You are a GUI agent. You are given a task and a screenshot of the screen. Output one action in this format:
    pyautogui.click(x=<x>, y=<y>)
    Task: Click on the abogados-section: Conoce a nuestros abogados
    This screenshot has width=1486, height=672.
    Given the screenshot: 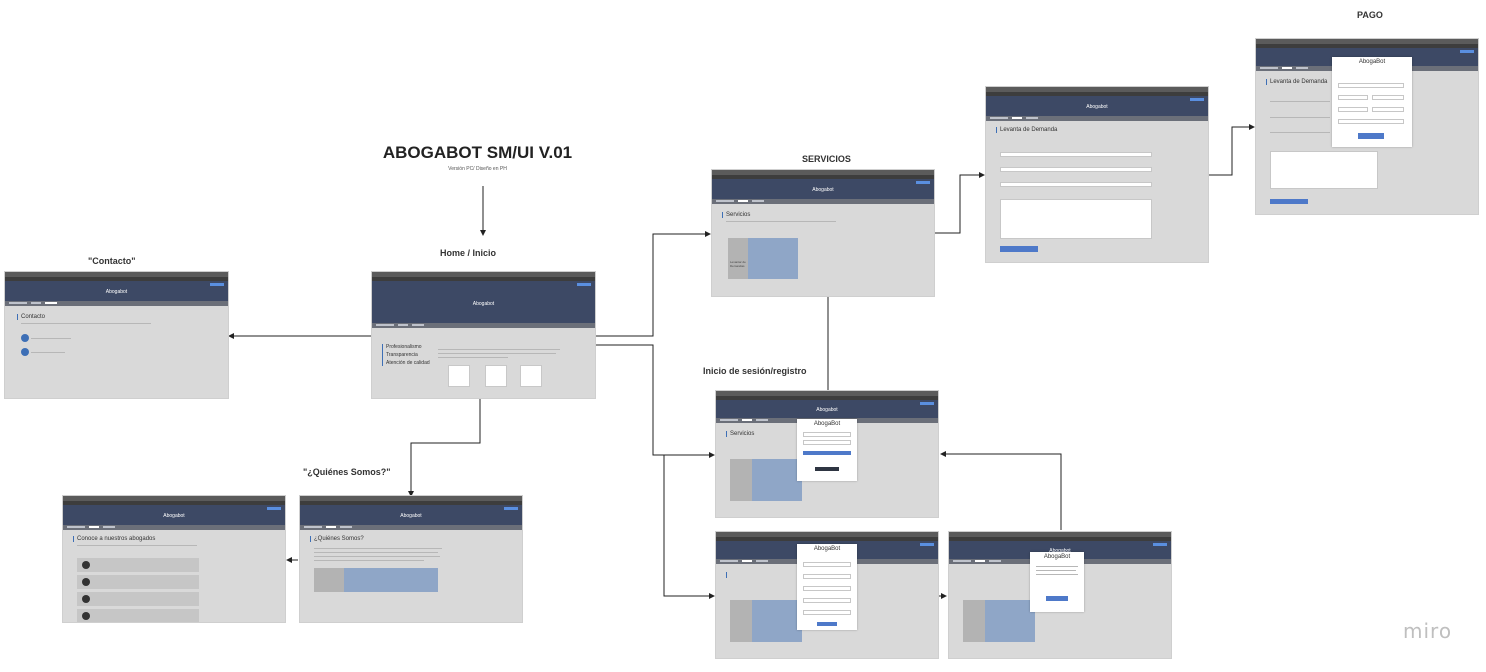 What is the action you would take?
    pyautogui.click(x=135, y=541)
    